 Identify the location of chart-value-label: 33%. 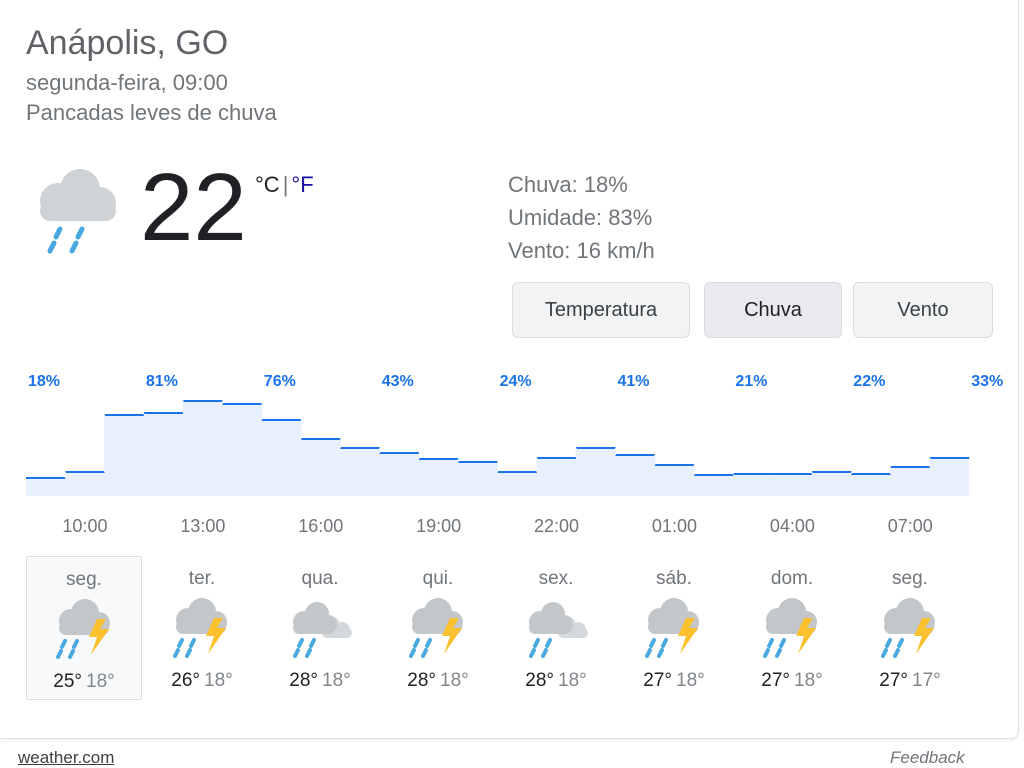
(987, 381).